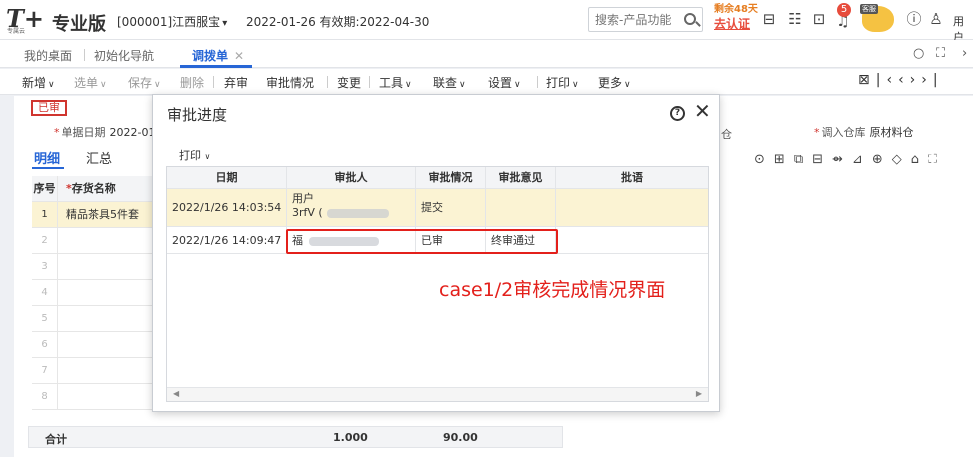 This screenshot has width=973, height=457. Describe the element at coordinates (632, 19) in the screenshot. I see `search-input` at that location.